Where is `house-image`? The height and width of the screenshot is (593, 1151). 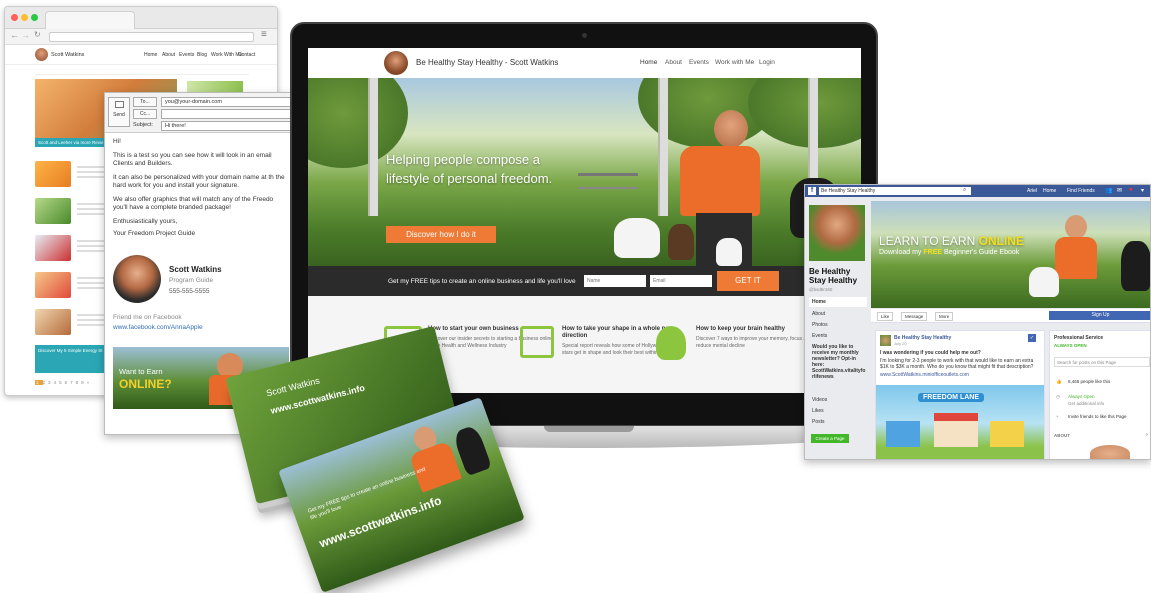 house-image is located at coordinates (903, 434).